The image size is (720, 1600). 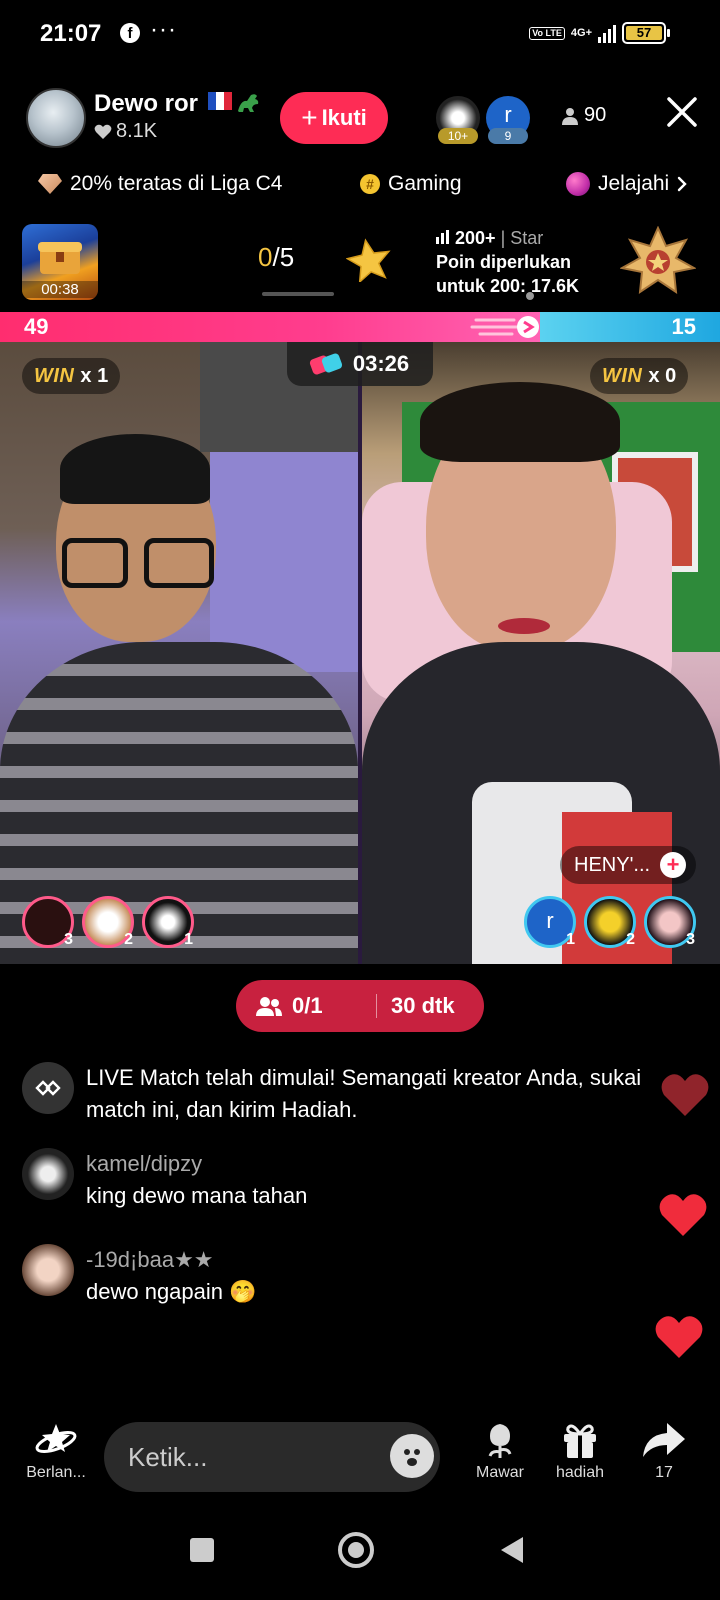 I want to click on guest-supporter-2: 2, so click(x=610, y=922).